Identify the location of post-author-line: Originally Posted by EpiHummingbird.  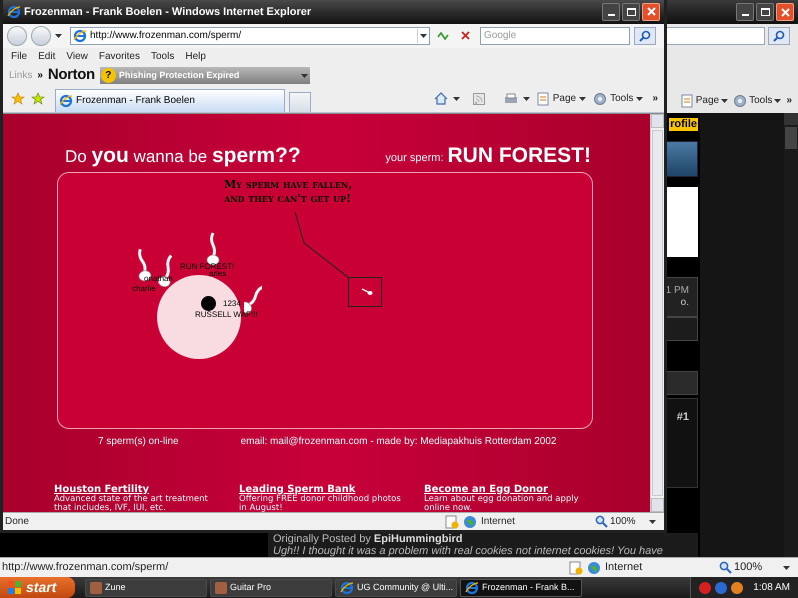
(368, 539).